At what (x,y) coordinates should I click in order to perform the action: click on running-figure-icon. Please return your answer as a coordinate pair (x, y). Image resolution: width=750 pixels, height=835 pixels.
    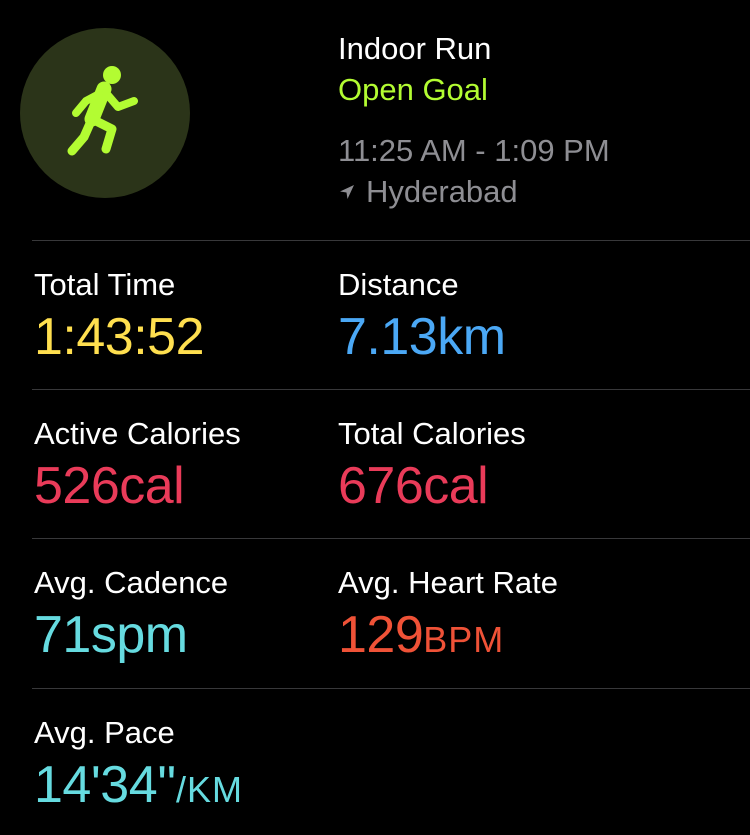
    Looking at the image, I should click on (102, 111).